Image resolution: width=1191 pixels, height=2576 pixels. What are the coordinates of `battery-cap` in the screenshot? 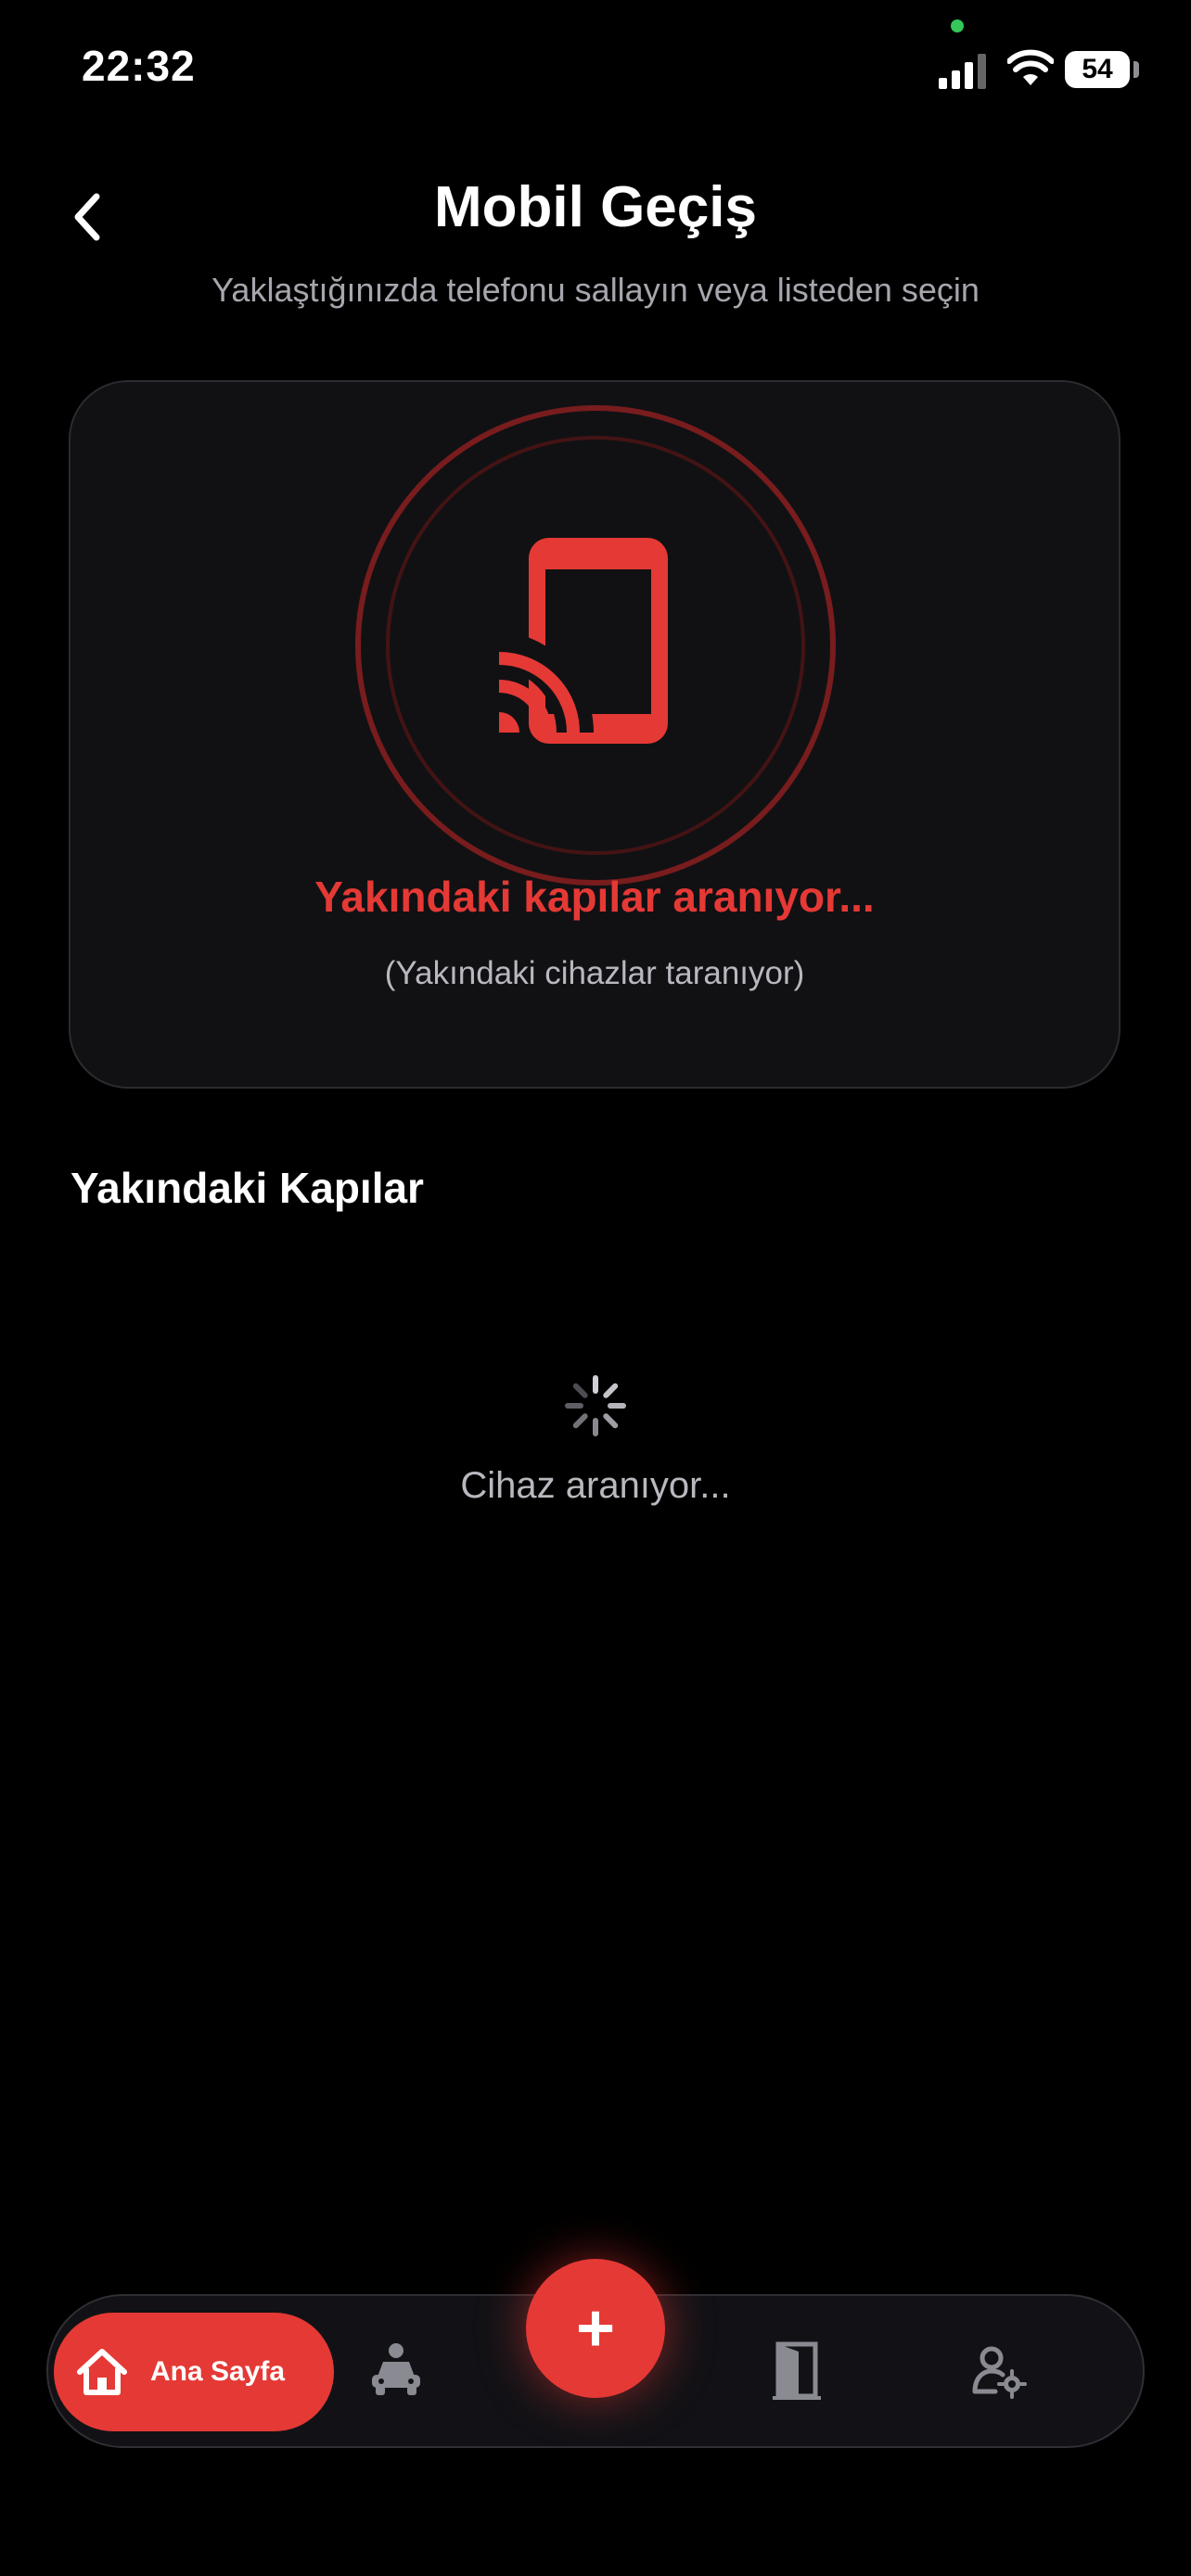 It's located at (1136, 69).